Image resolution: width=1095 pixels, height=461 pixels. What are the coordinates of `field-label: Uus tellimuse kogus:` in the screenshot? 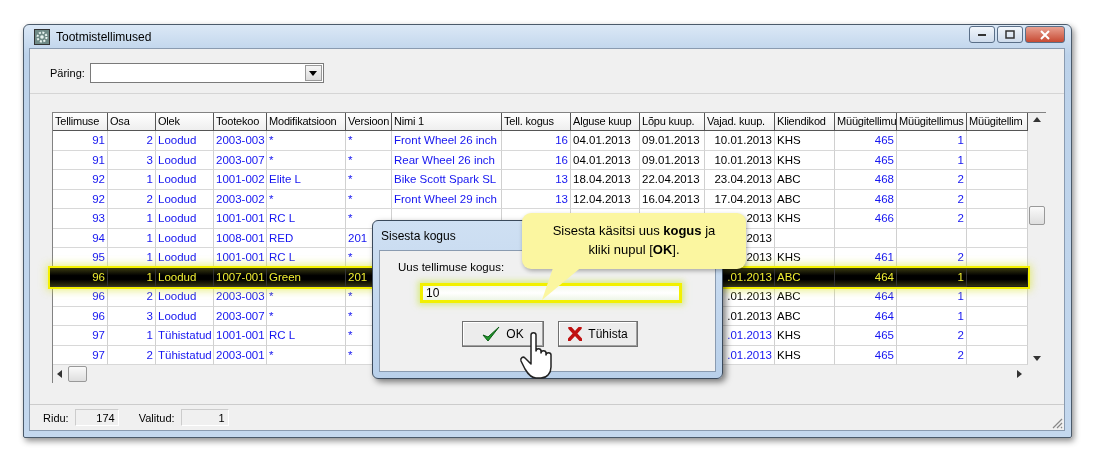 It's located at (452, 267).